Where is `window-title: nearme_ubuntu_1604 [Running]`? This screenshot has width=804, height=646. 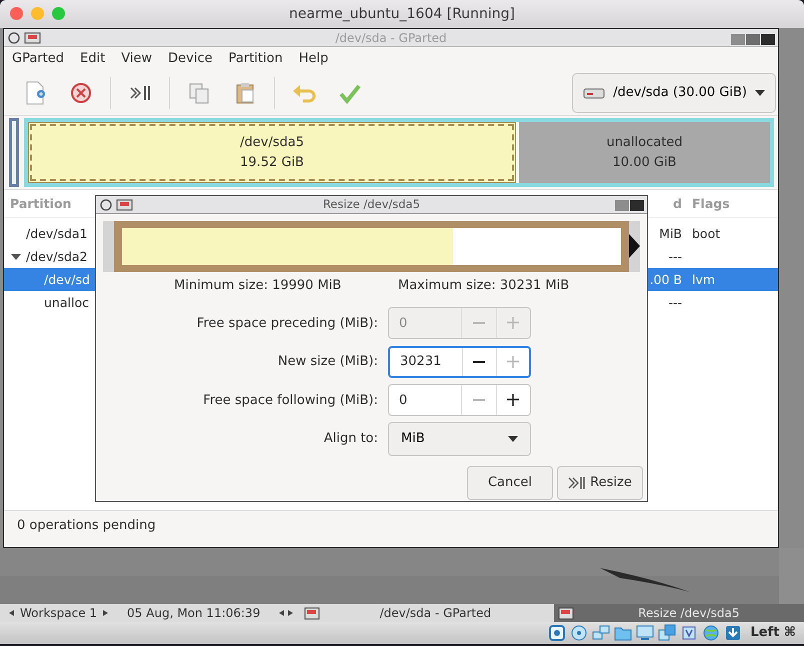 window-title: nearme_ubuntu_1604 [Running] is located at coordinates (402, 14).